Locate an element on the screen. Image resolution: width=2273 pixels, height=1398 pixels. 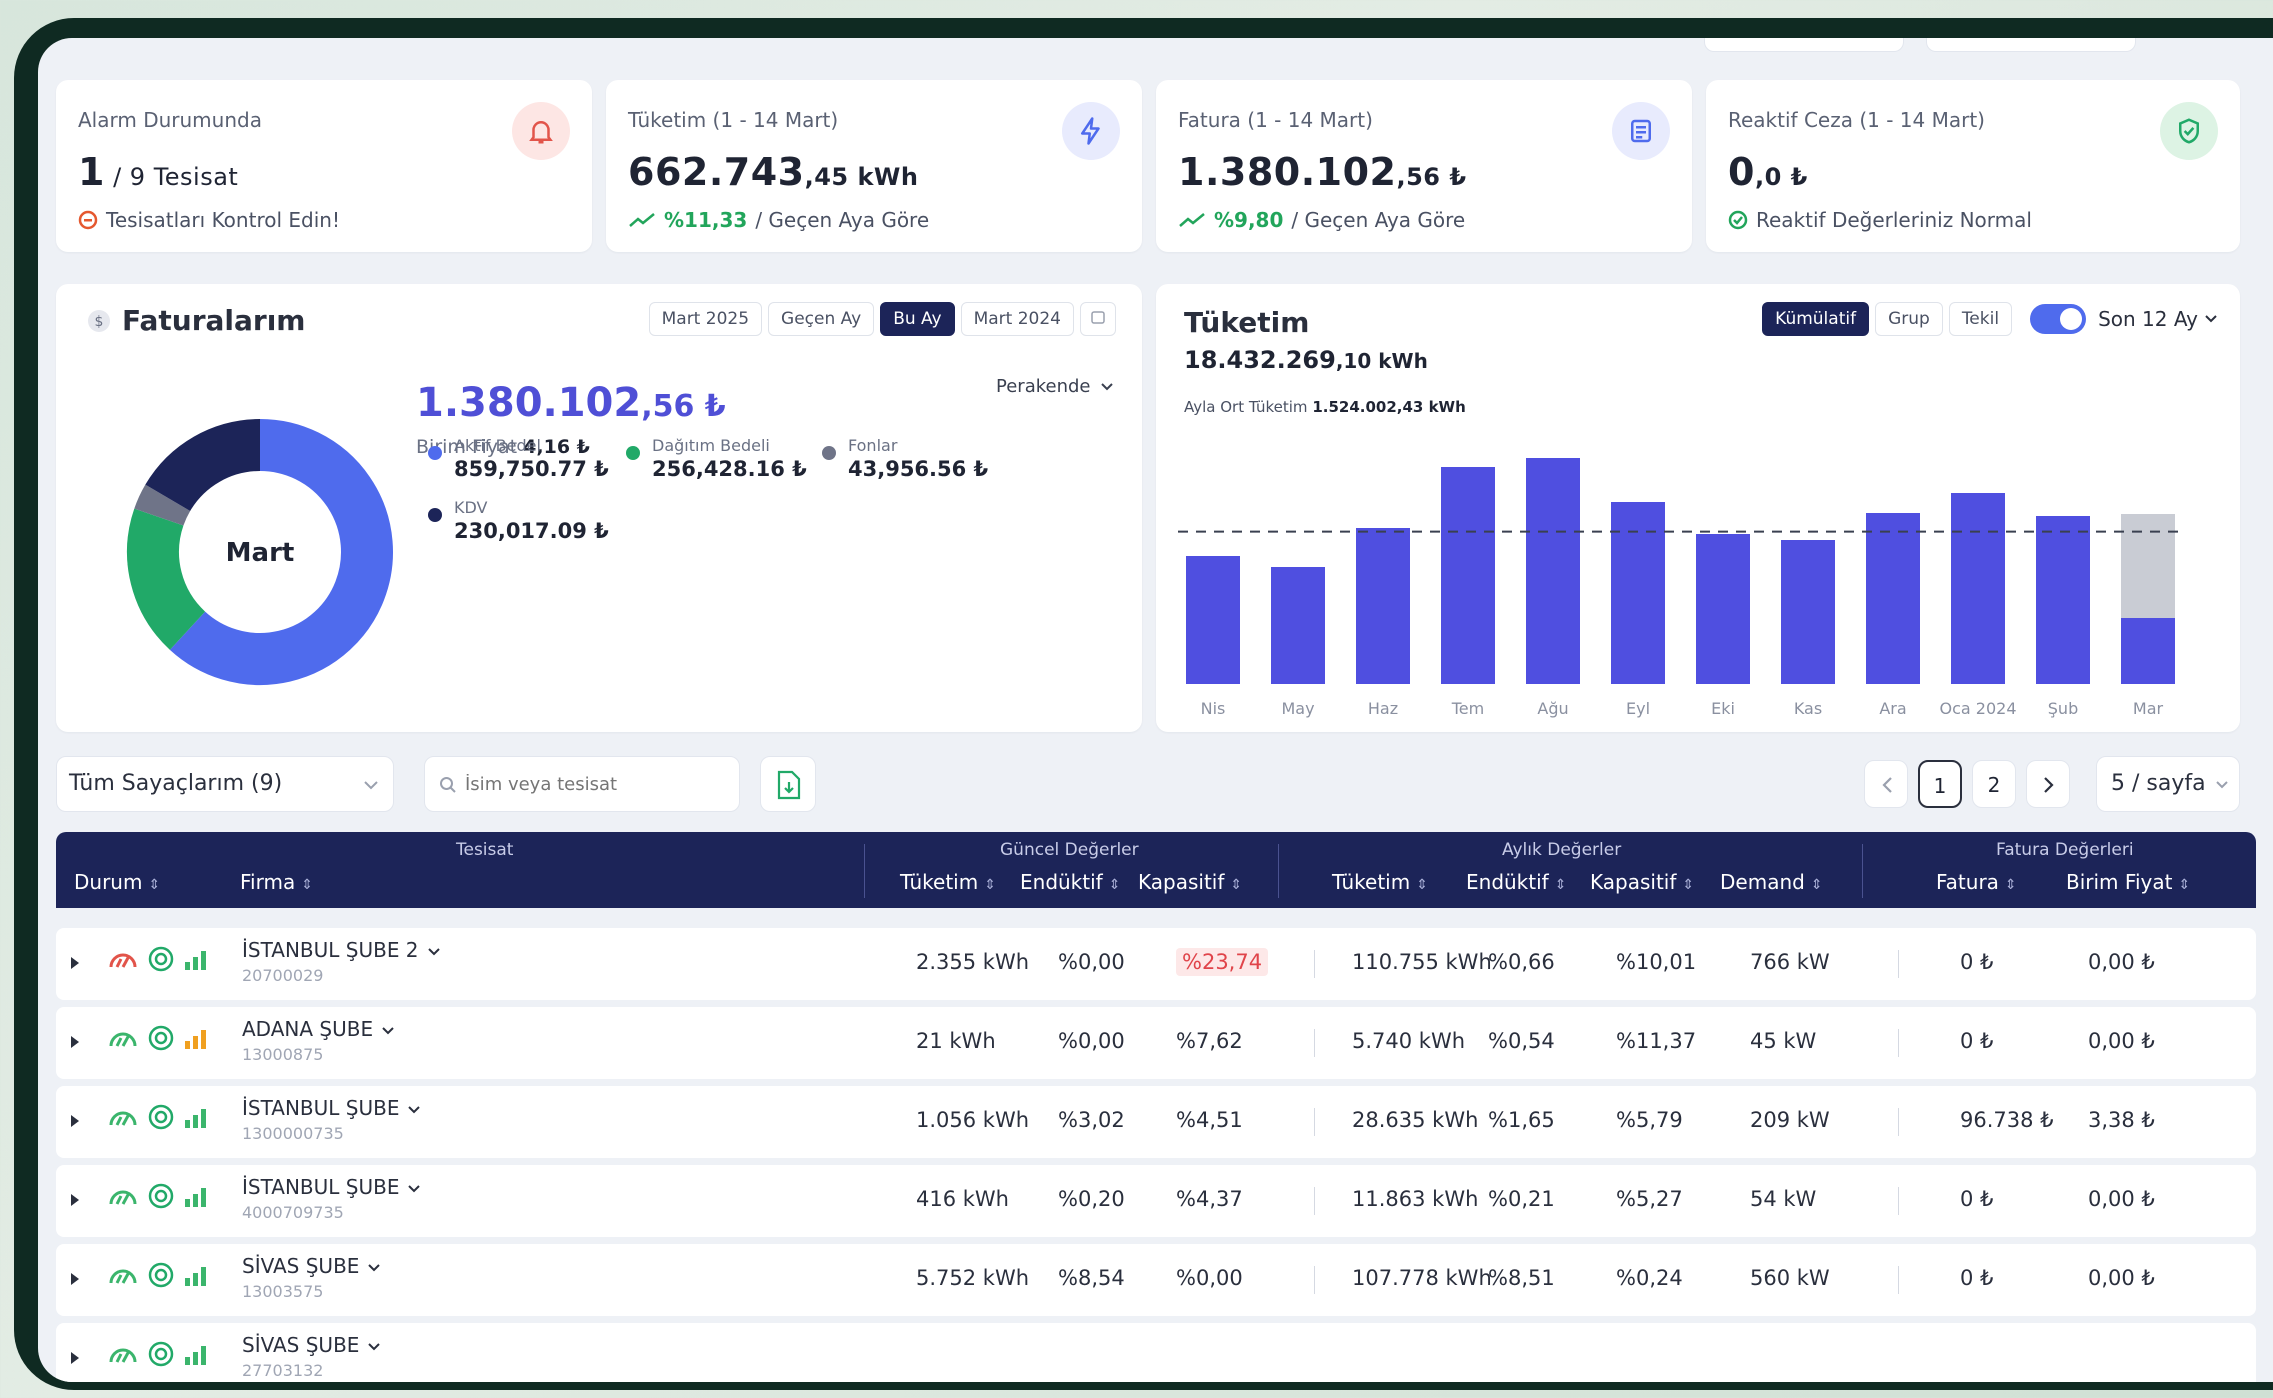
column-header-firma: Firma ⇕ is located at coordinates (276, 882).